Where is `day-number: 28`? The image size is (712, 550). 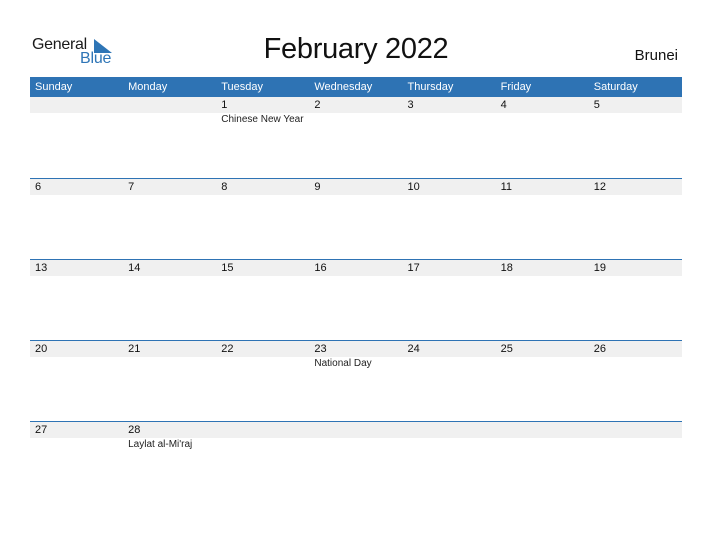
day-number: 28 is located at coordinates (134, 430).